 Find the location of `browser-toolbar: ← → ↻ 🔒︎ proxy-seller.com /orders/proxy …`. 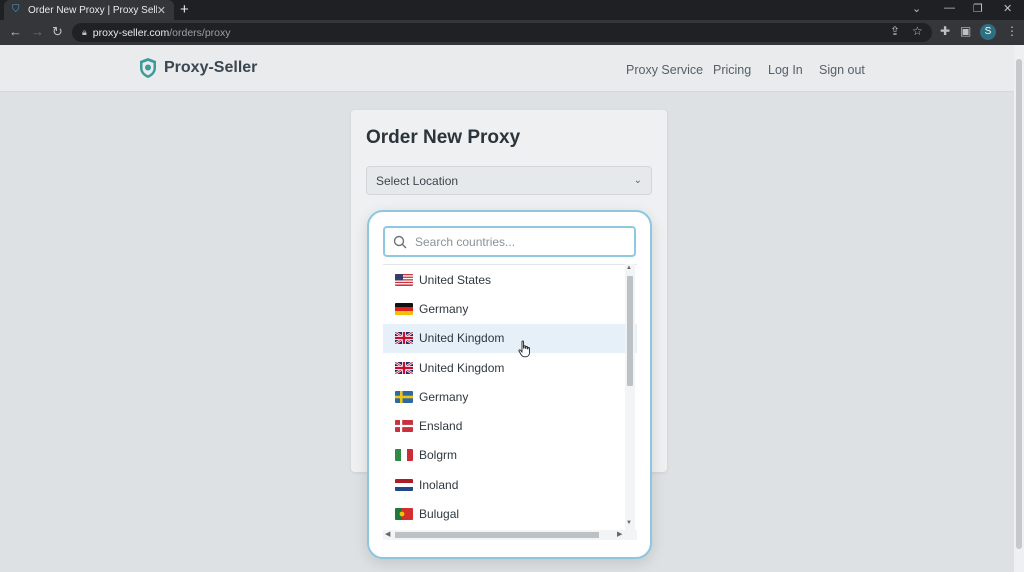

browser-toolbar: ← → ↻ 🔒︎ proxy-seller.com /orders/proxy … is located at coordinates (512, 32).